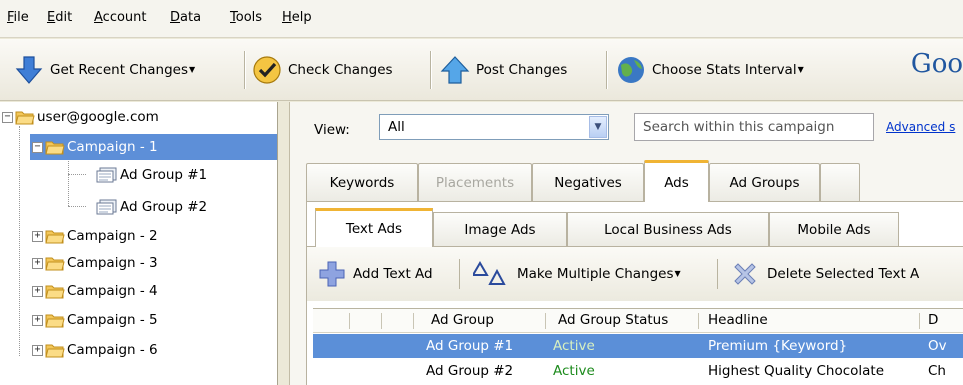 This screenshot has width=963, height=385. What do you see at coordinates (796, 371) in the screenshot?
I see `cell-headline: Highest Quality Chocolate` at bounding box center [796, 371].